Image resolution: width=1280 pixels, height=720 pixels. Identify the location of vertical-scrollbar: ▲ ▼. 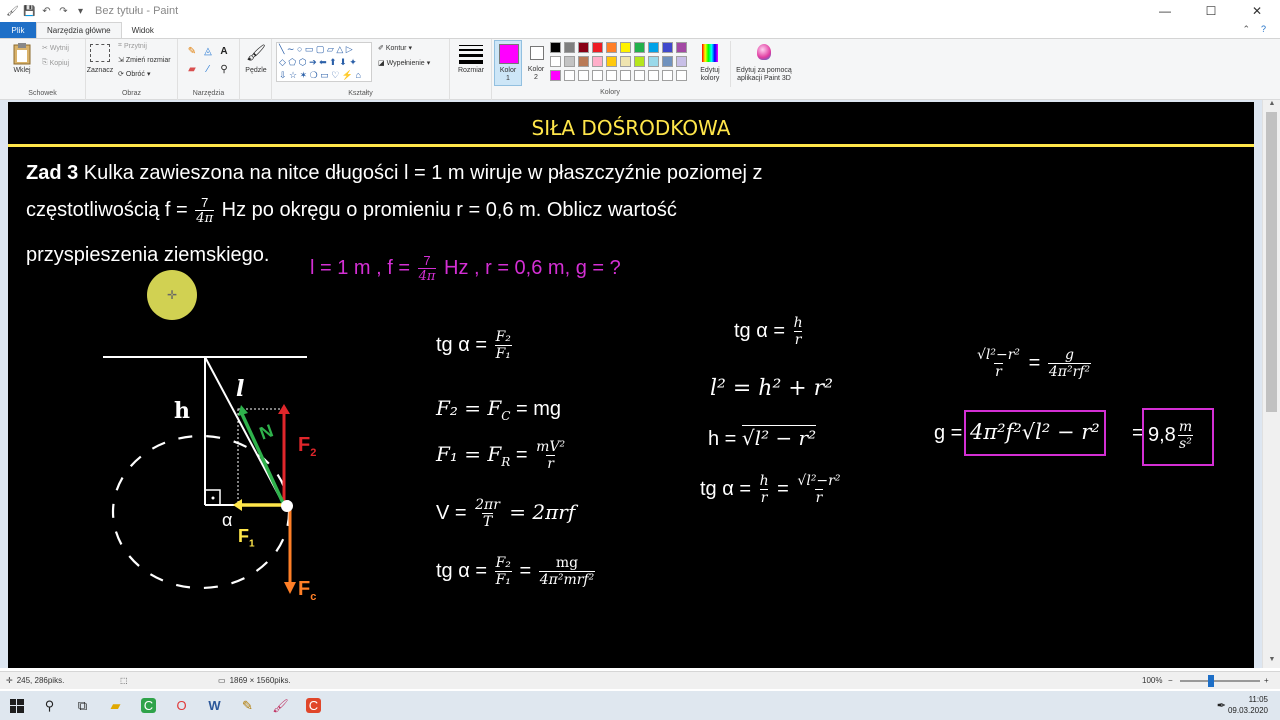
(1271, 384).